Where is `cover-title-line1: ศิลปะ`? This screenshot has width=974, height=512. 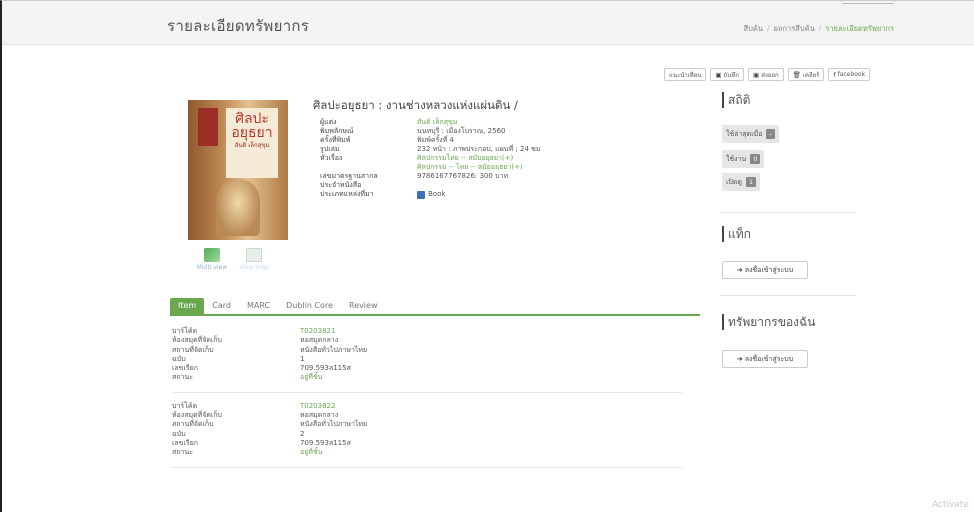
cover-title-line1: ศิลปะ is located at coordinates (252, 119).